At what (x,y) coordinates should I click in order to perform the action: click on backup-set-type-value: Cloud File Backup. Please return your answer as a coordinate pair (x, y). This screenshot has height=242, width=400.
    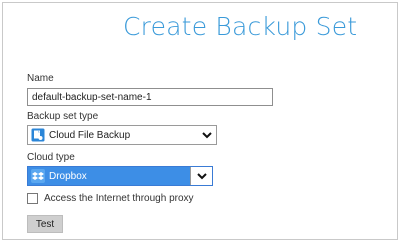
    Looking at the image, I should click on (90, 135).